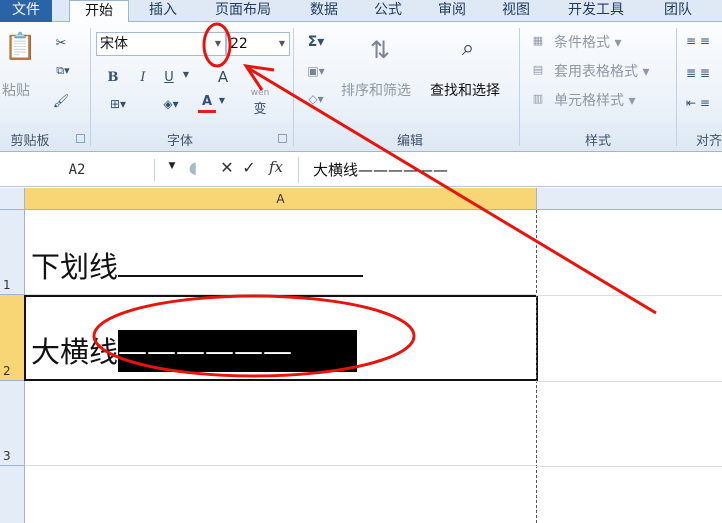  Describe the element at coordinates (207, 103) in the screenshot. I see `font-color-button: A` at that location.